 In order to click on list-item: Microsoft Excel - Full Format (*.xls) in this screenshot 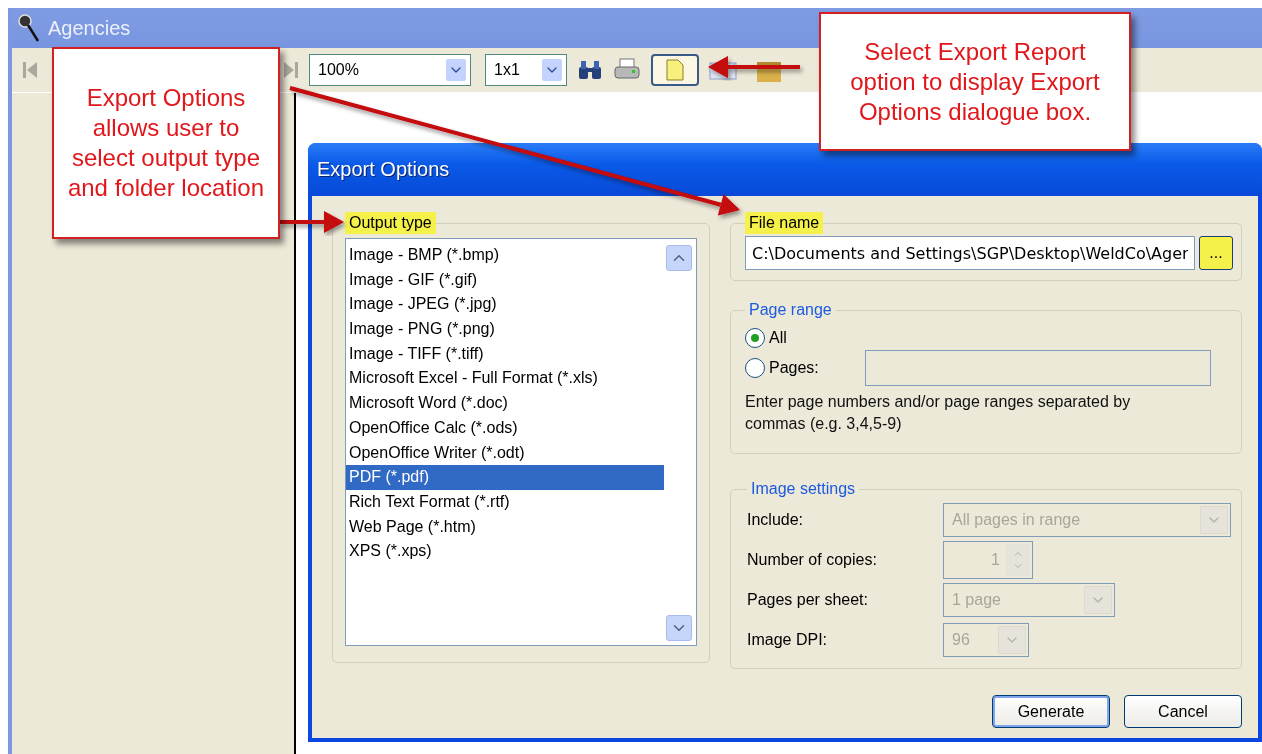, I will do `click(505, 379)`.